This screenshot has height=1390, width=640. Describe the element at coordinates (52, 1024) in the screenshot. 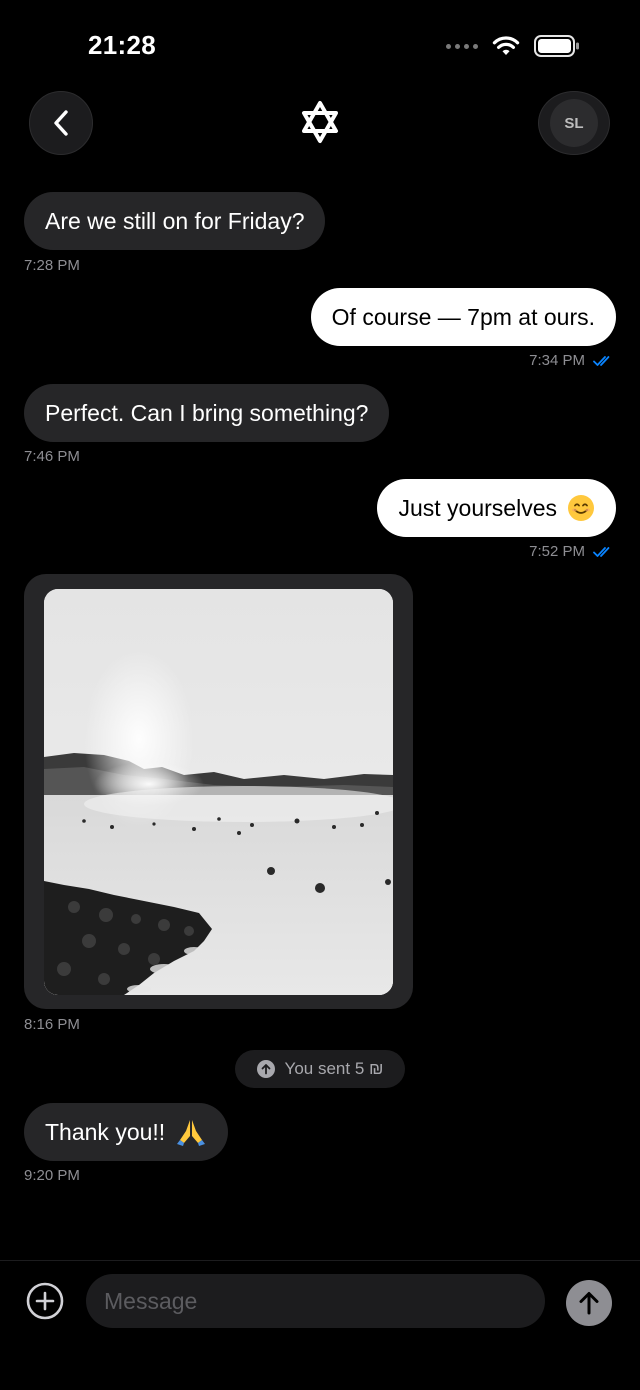

I see `message-timestamp: 8:16 PM` at that location.